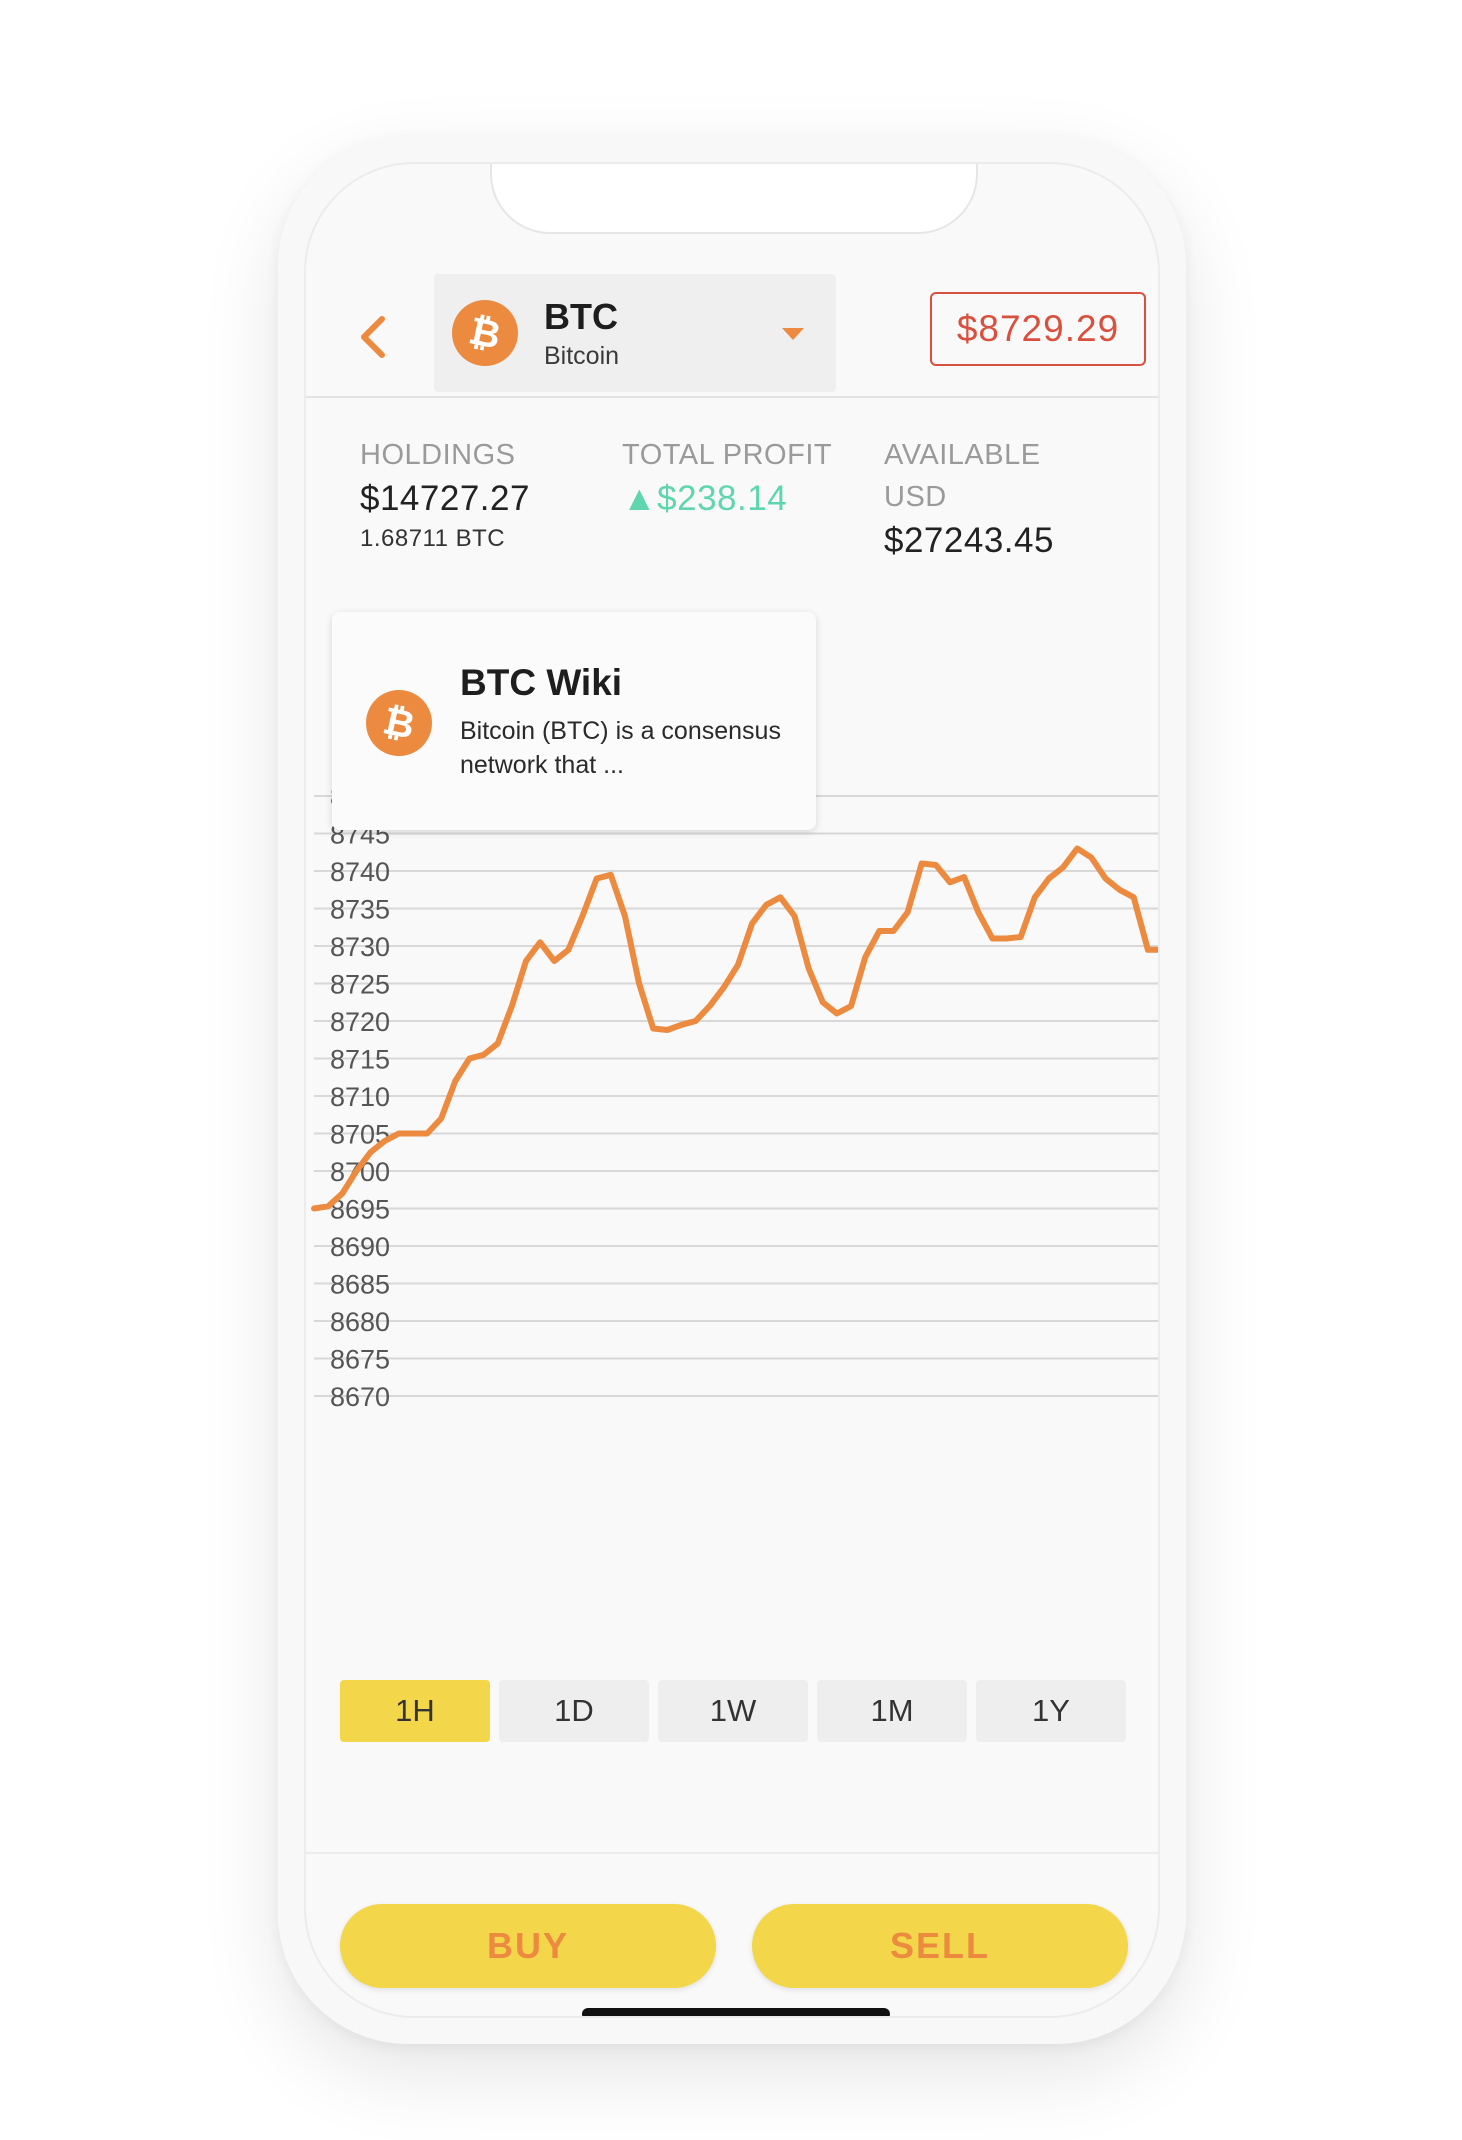 Image resolution: width=1462 pixels, height=2140 pixels. Describe the element at coordinates (360, 872) in the screenshot. I see `y-tick-label: 8740` at that location.